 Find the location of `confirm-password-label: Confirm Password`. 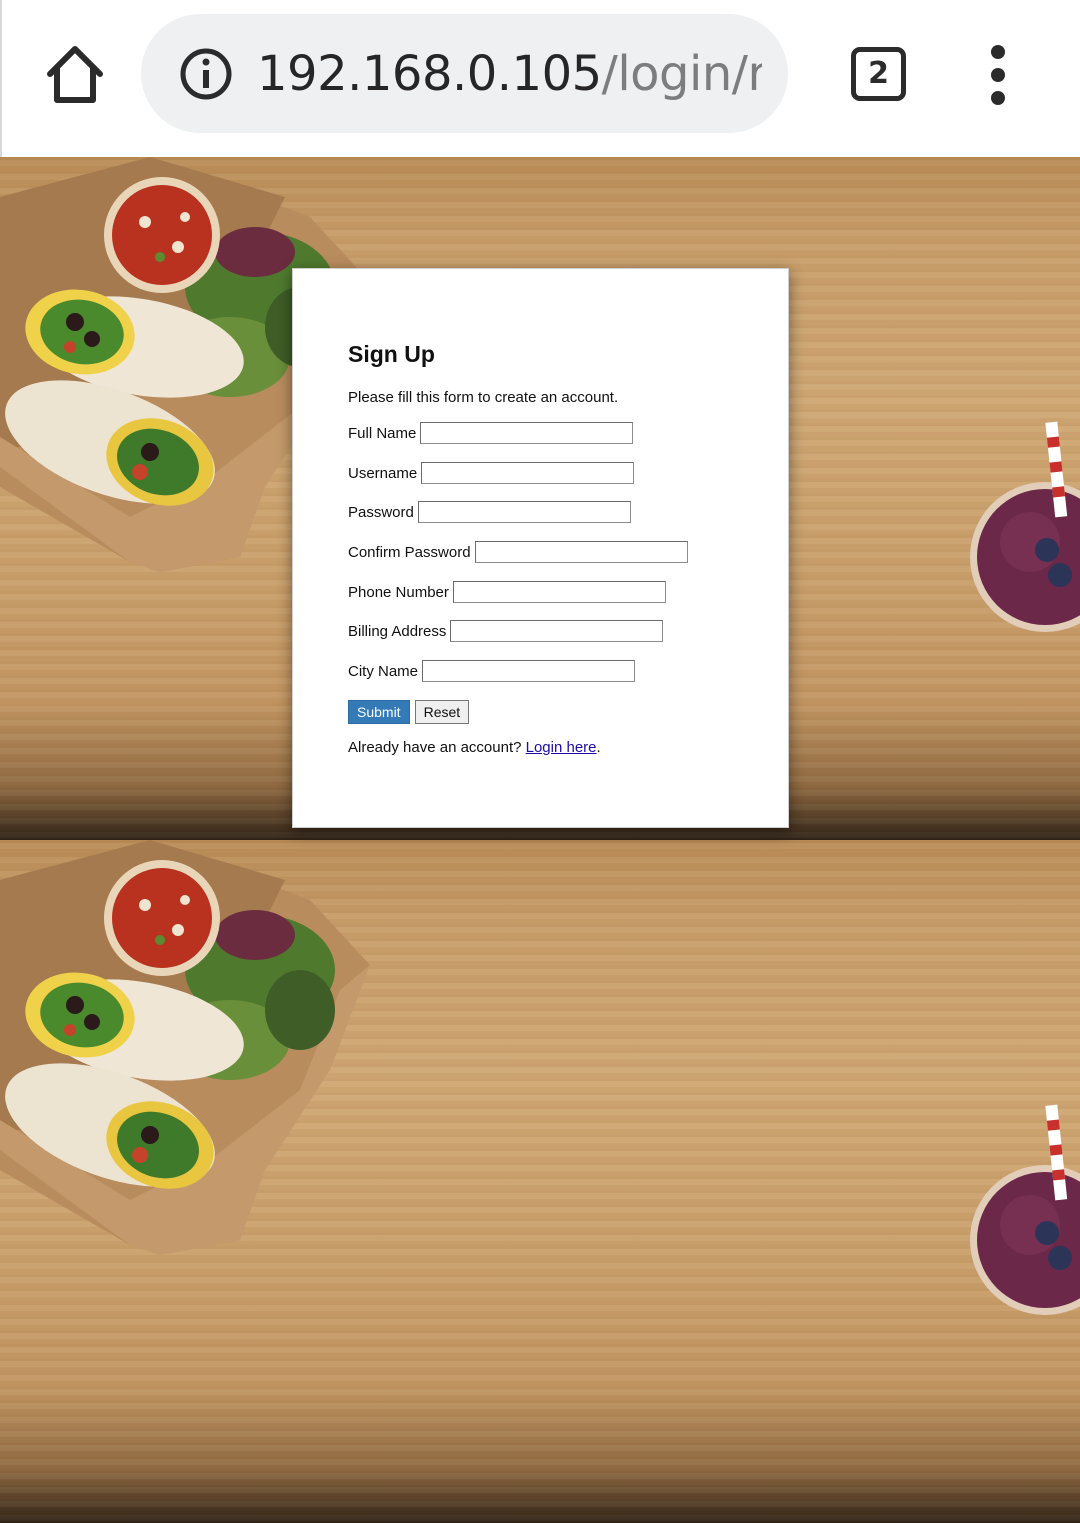

confirm-password-label: Confirm Password is located at coordinates (409, 552).